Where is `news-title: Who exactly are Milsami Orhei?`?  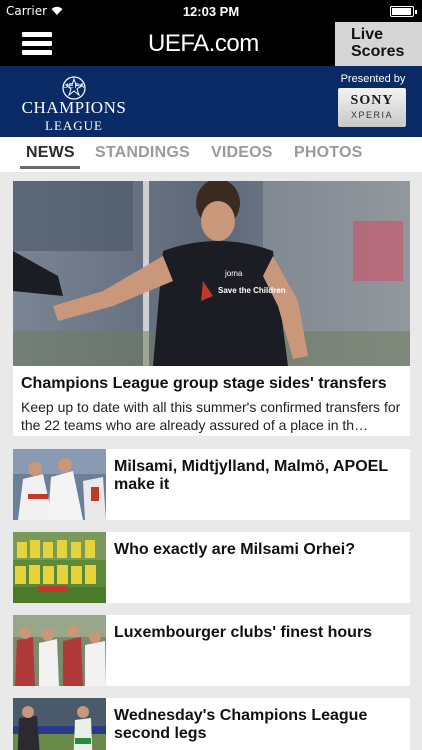
news-title: Who exactly are Milsami Orhei? is located at coordinates (234, 549).